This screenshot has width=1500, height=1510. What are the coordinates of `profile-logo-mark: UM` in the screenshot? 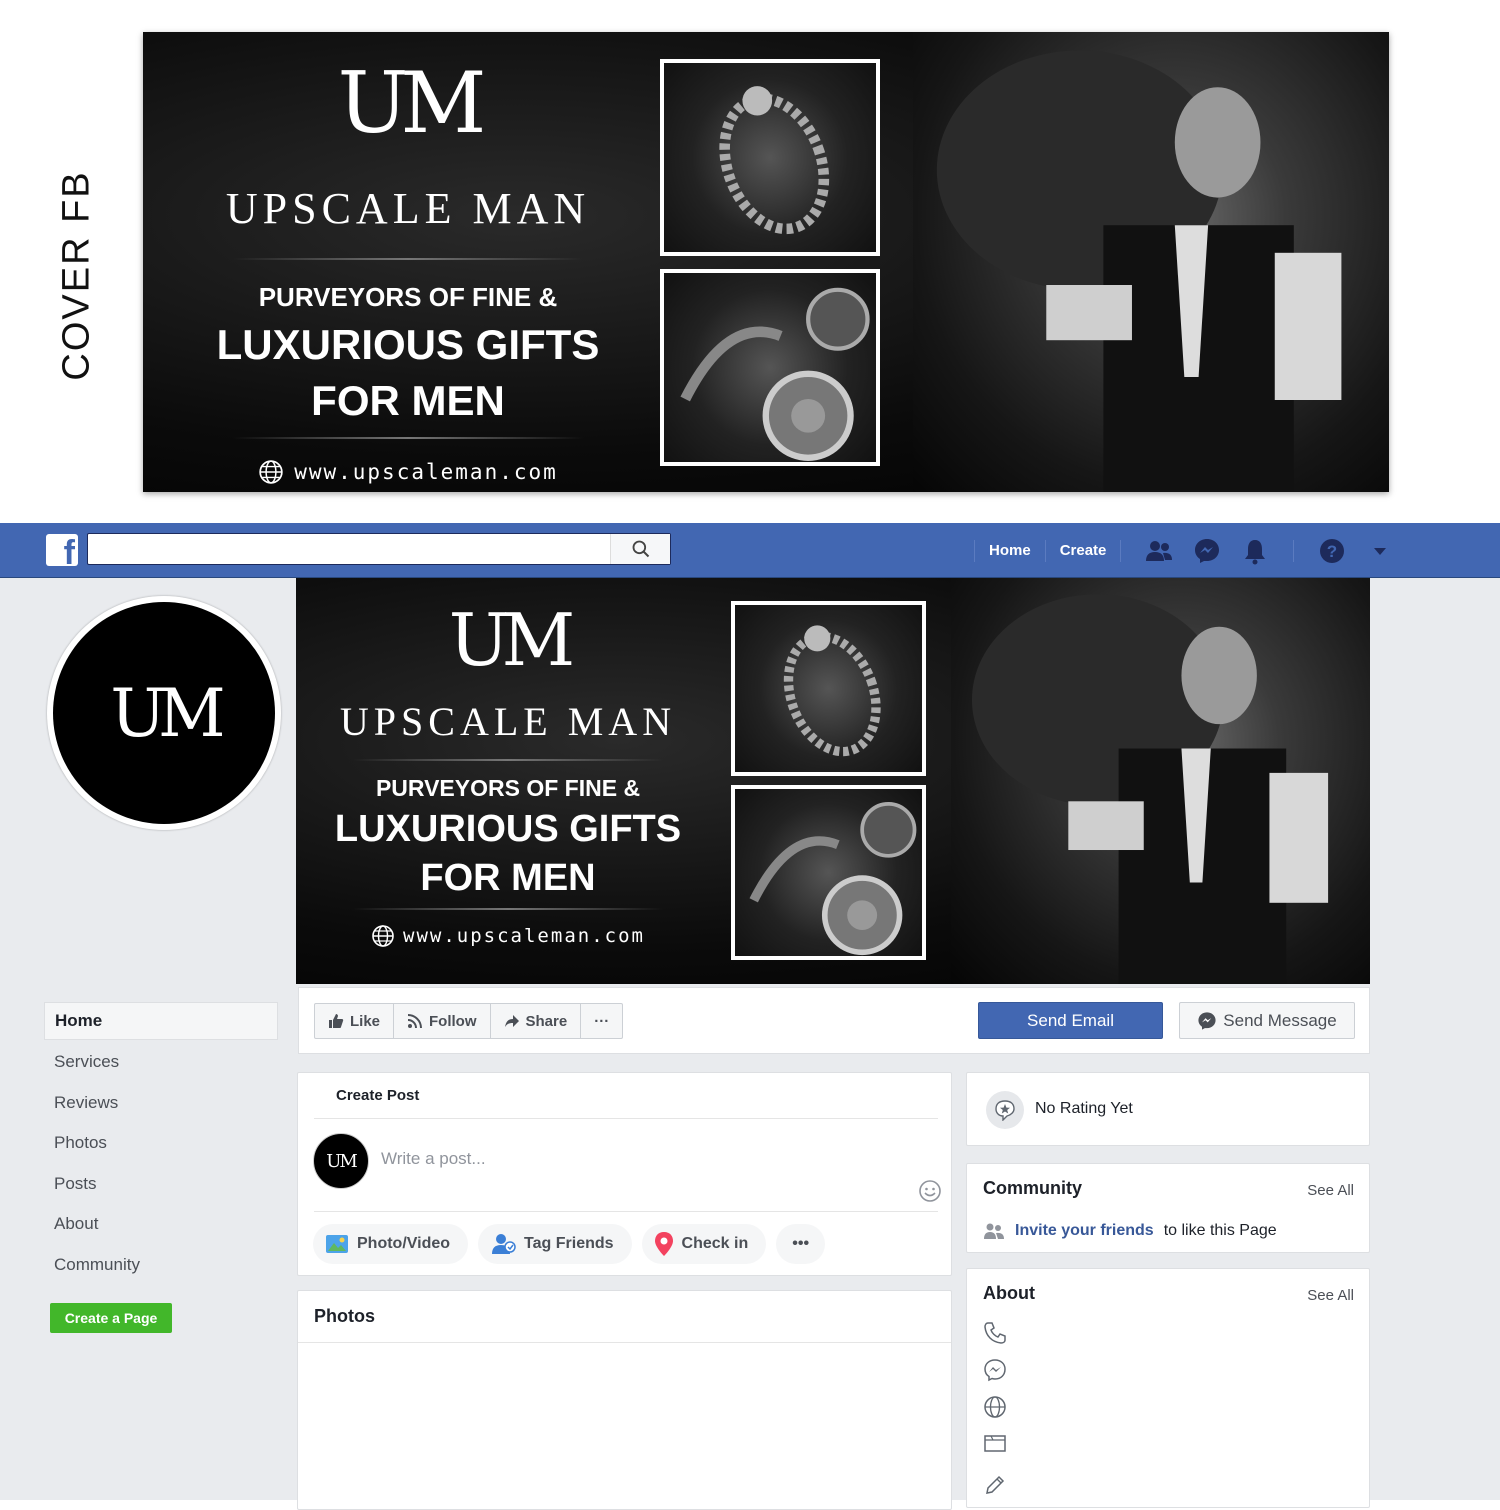 It's located at (167, 713).